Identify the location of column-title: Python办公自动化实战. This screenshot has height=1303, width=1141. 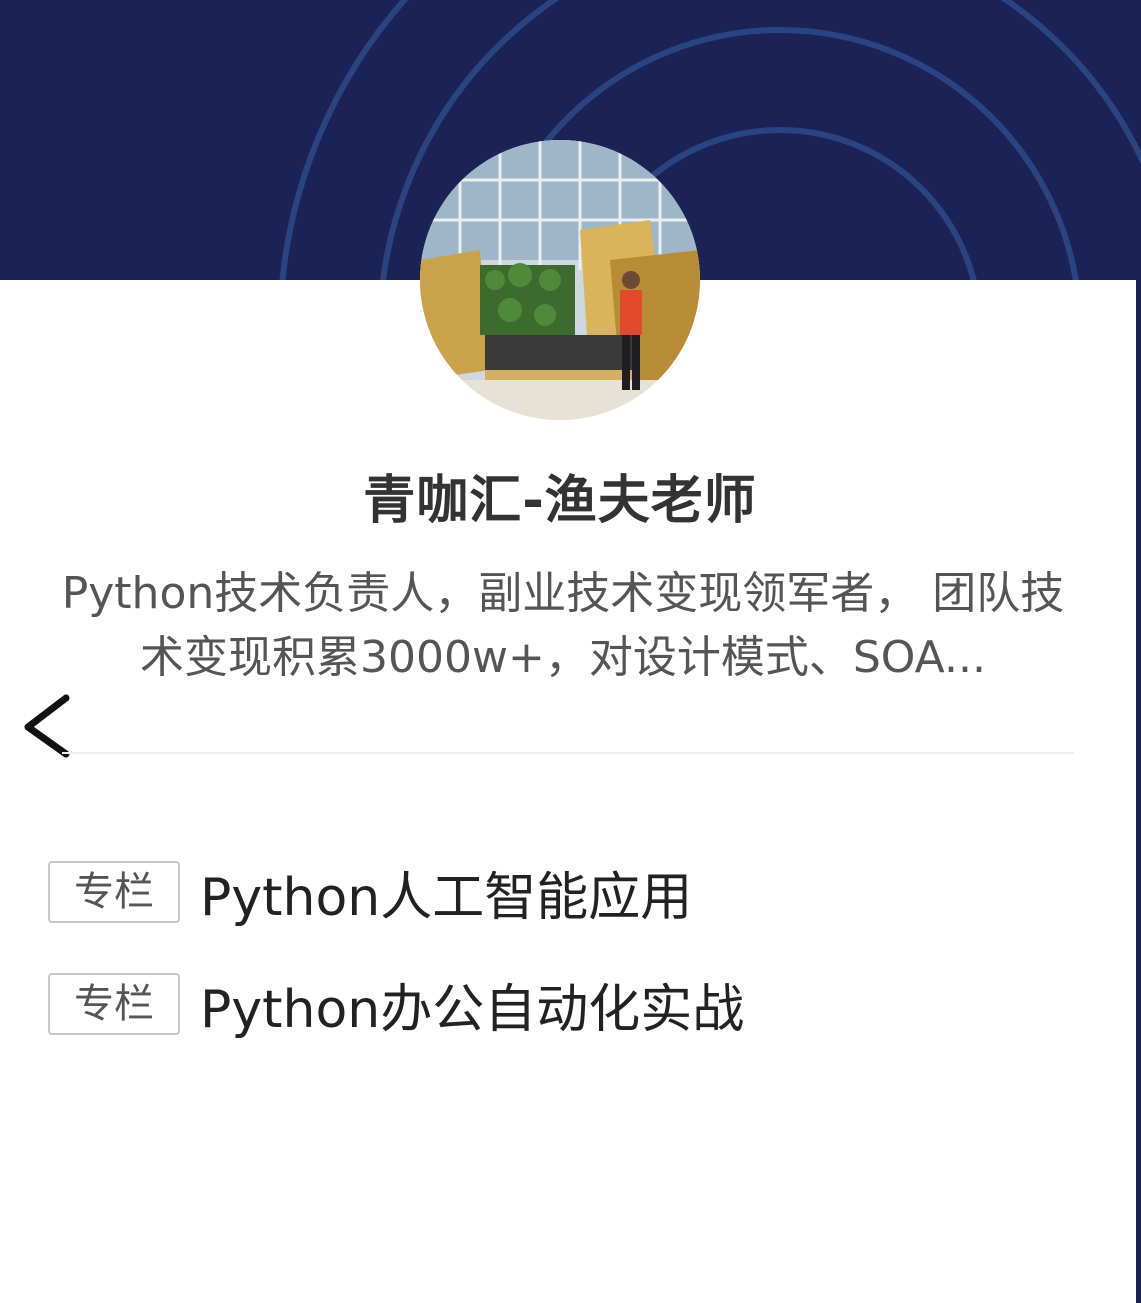
(472, 1004).